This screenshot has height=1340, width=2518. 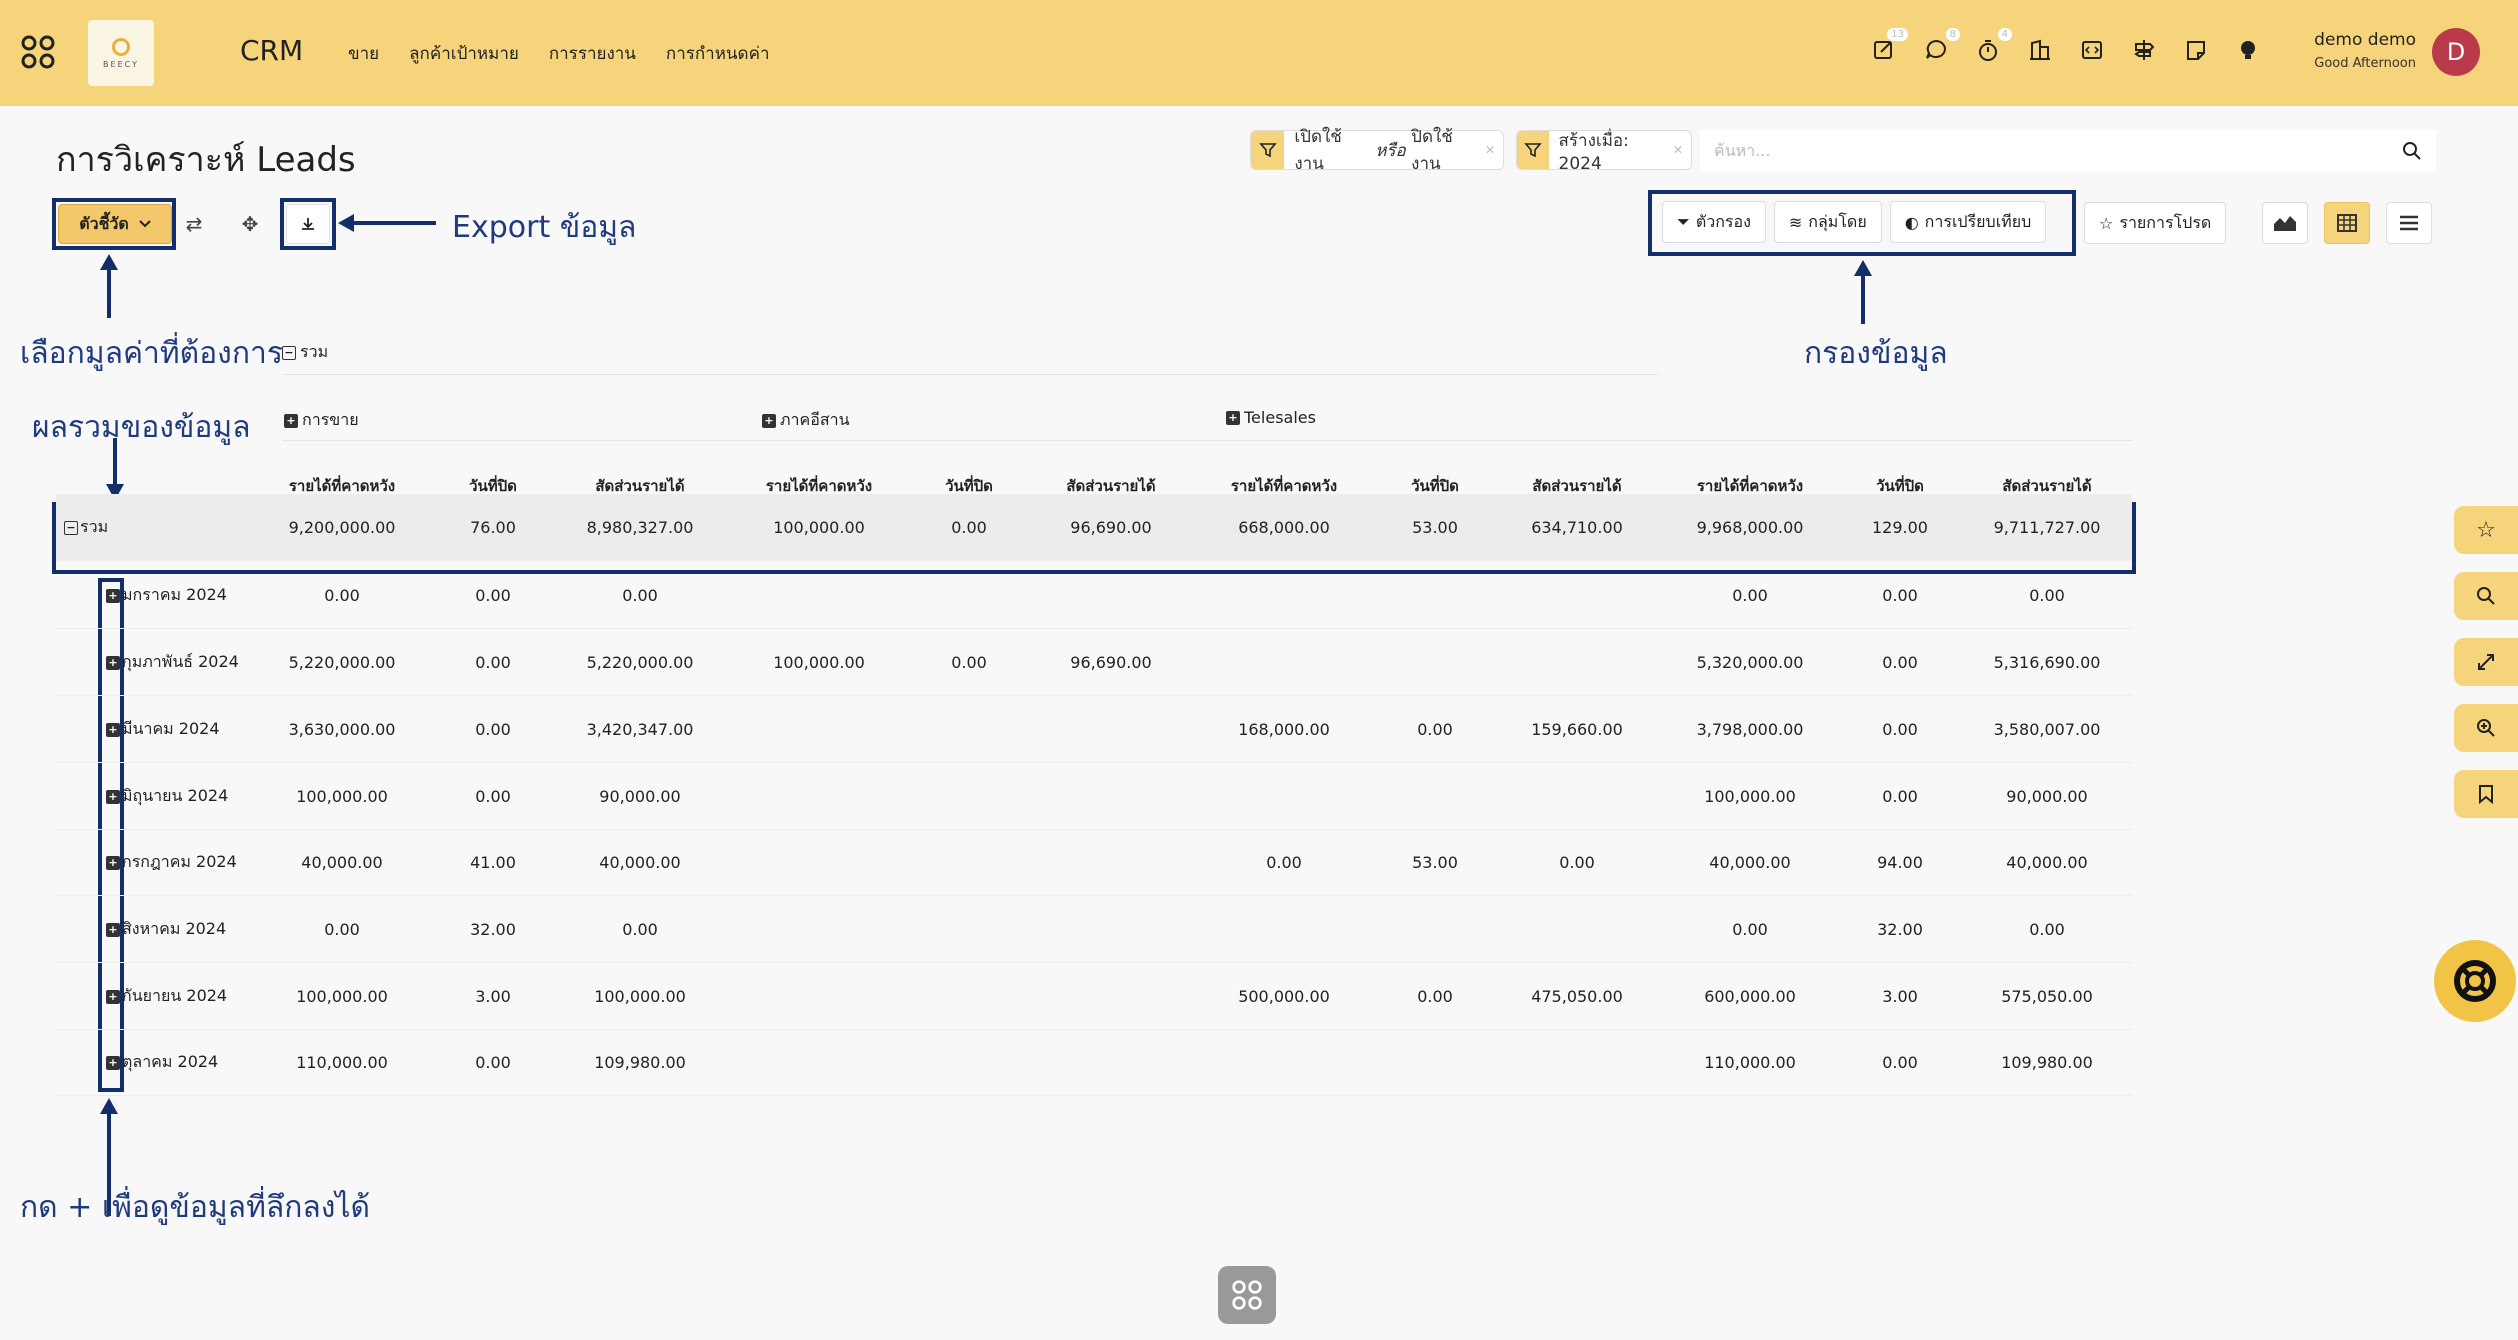 What do you see at coordinates (718, 53) in the screenshot?
I see `nav-configuration: การกำหนดค่า` at bounding box center [718, 53].